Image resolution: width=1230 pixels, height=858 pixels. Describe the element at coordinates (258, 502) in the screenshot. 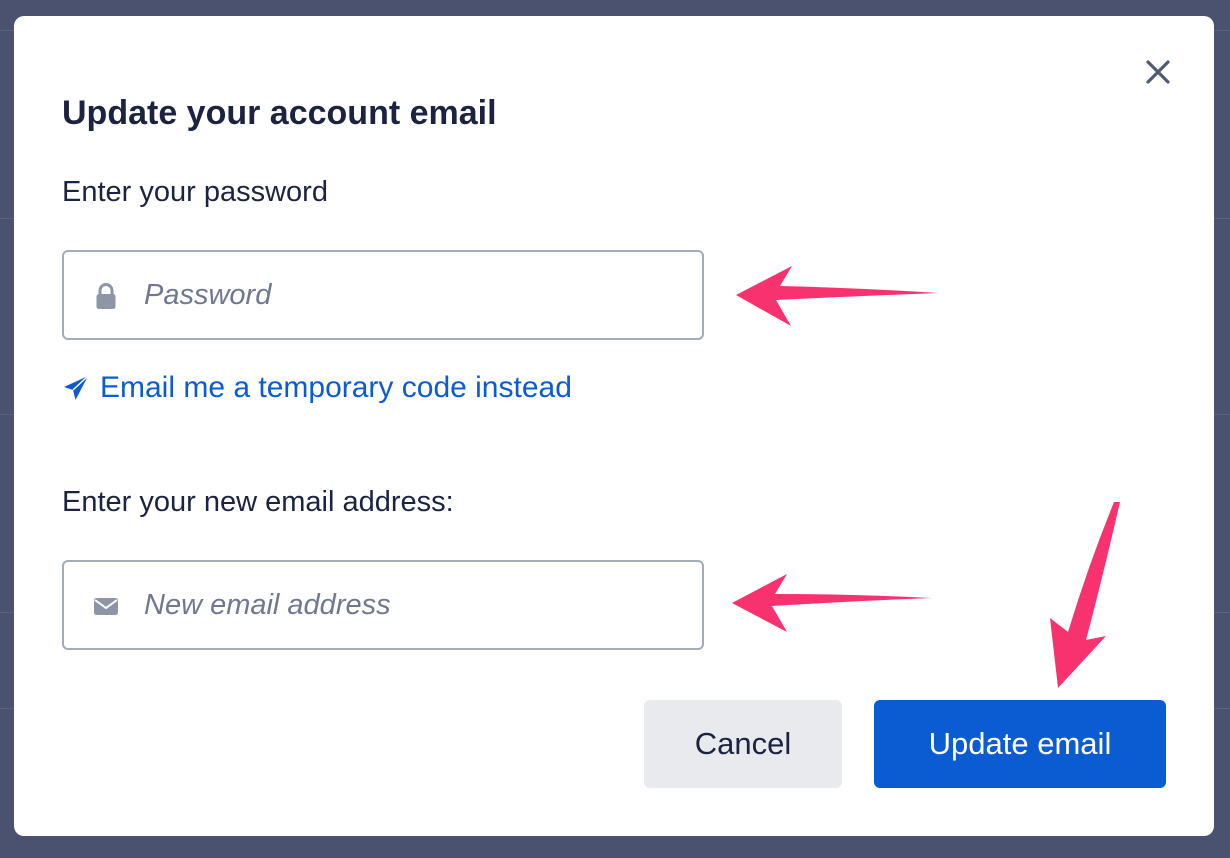

I see `new-email-label: Enter your new email address:` at that location.